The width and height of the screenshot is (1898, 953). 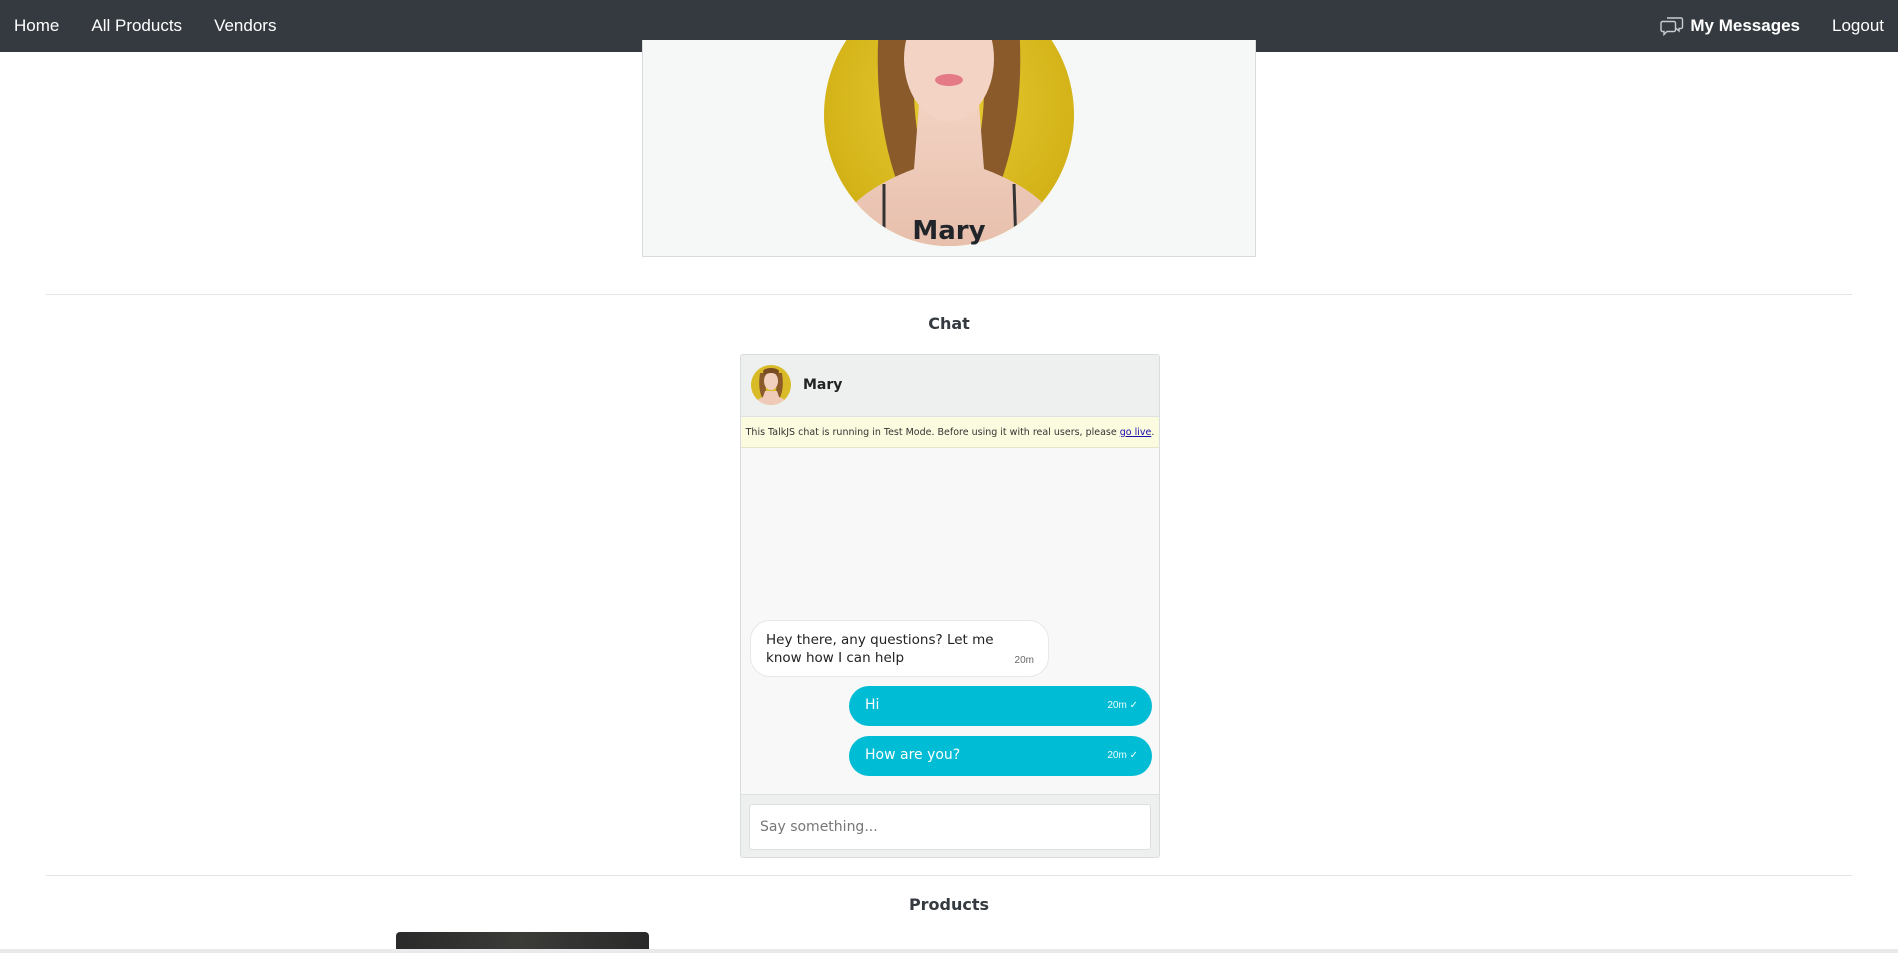 I want to click on chat-section-heading: Chat, so click(x=949, y=323).